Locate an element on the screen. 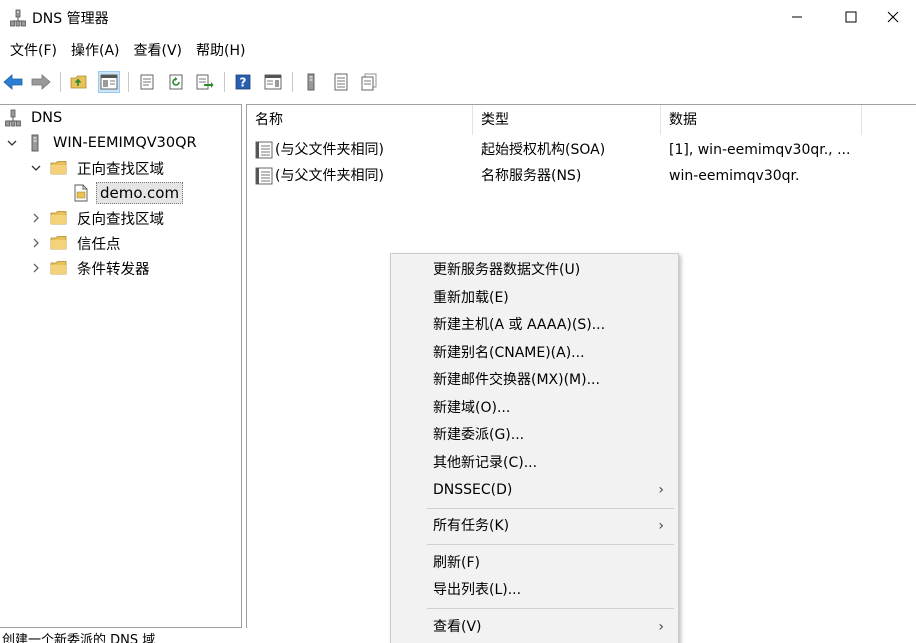 This screenshot has height=643, width=916. tree-item-dns-root: DNS is located at coordinates (34, 118).